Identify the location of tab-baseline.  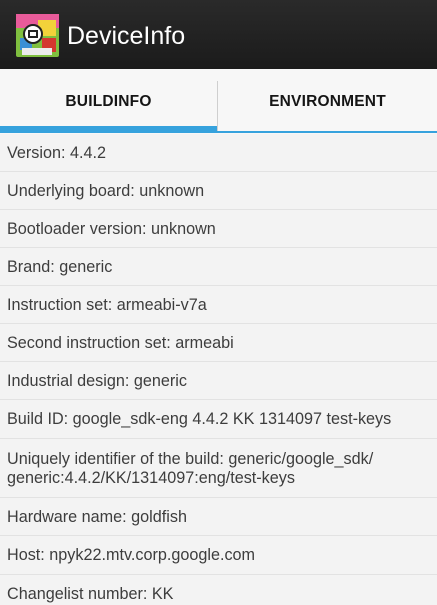
(327, 132).